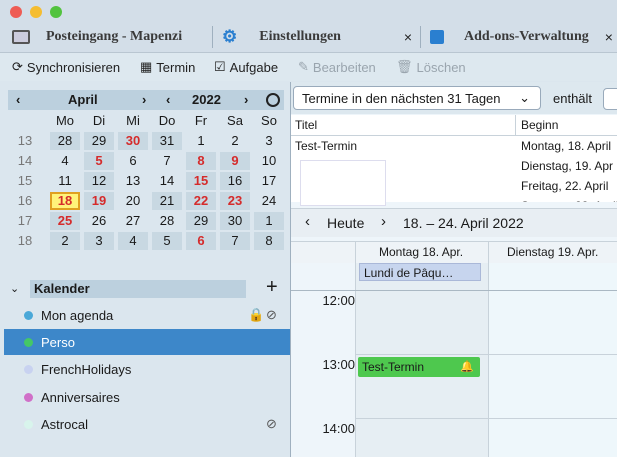 The image size is (617, 457). I want to click on next-week-button: ›, so click(383, 221).